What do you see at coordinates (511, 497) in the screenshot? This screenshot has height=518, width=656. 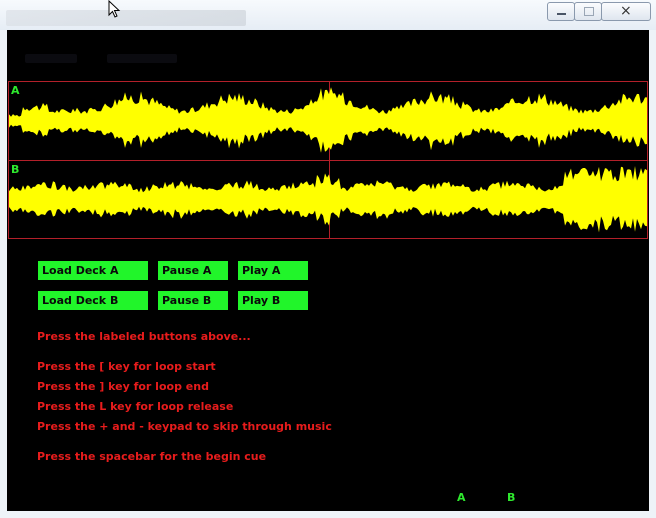 I see `deck-b-indicator: B` at bounding box center [511, 497].